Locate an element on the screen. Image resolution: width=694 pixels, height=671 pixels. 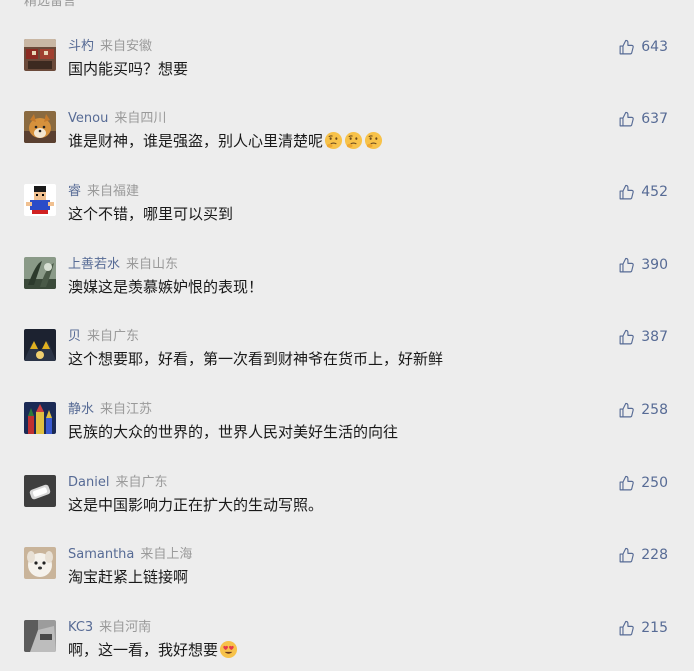
nickname: 静水 is located at coordinates (81, 409).